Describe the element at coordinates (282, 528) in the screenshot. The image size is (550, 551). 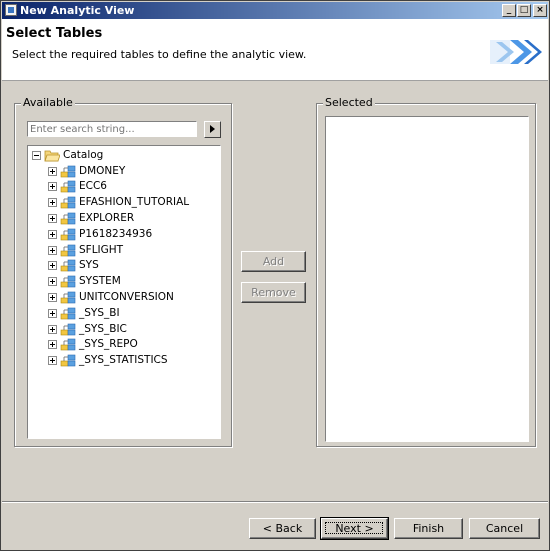
I see `back-button: < Back` at that location.